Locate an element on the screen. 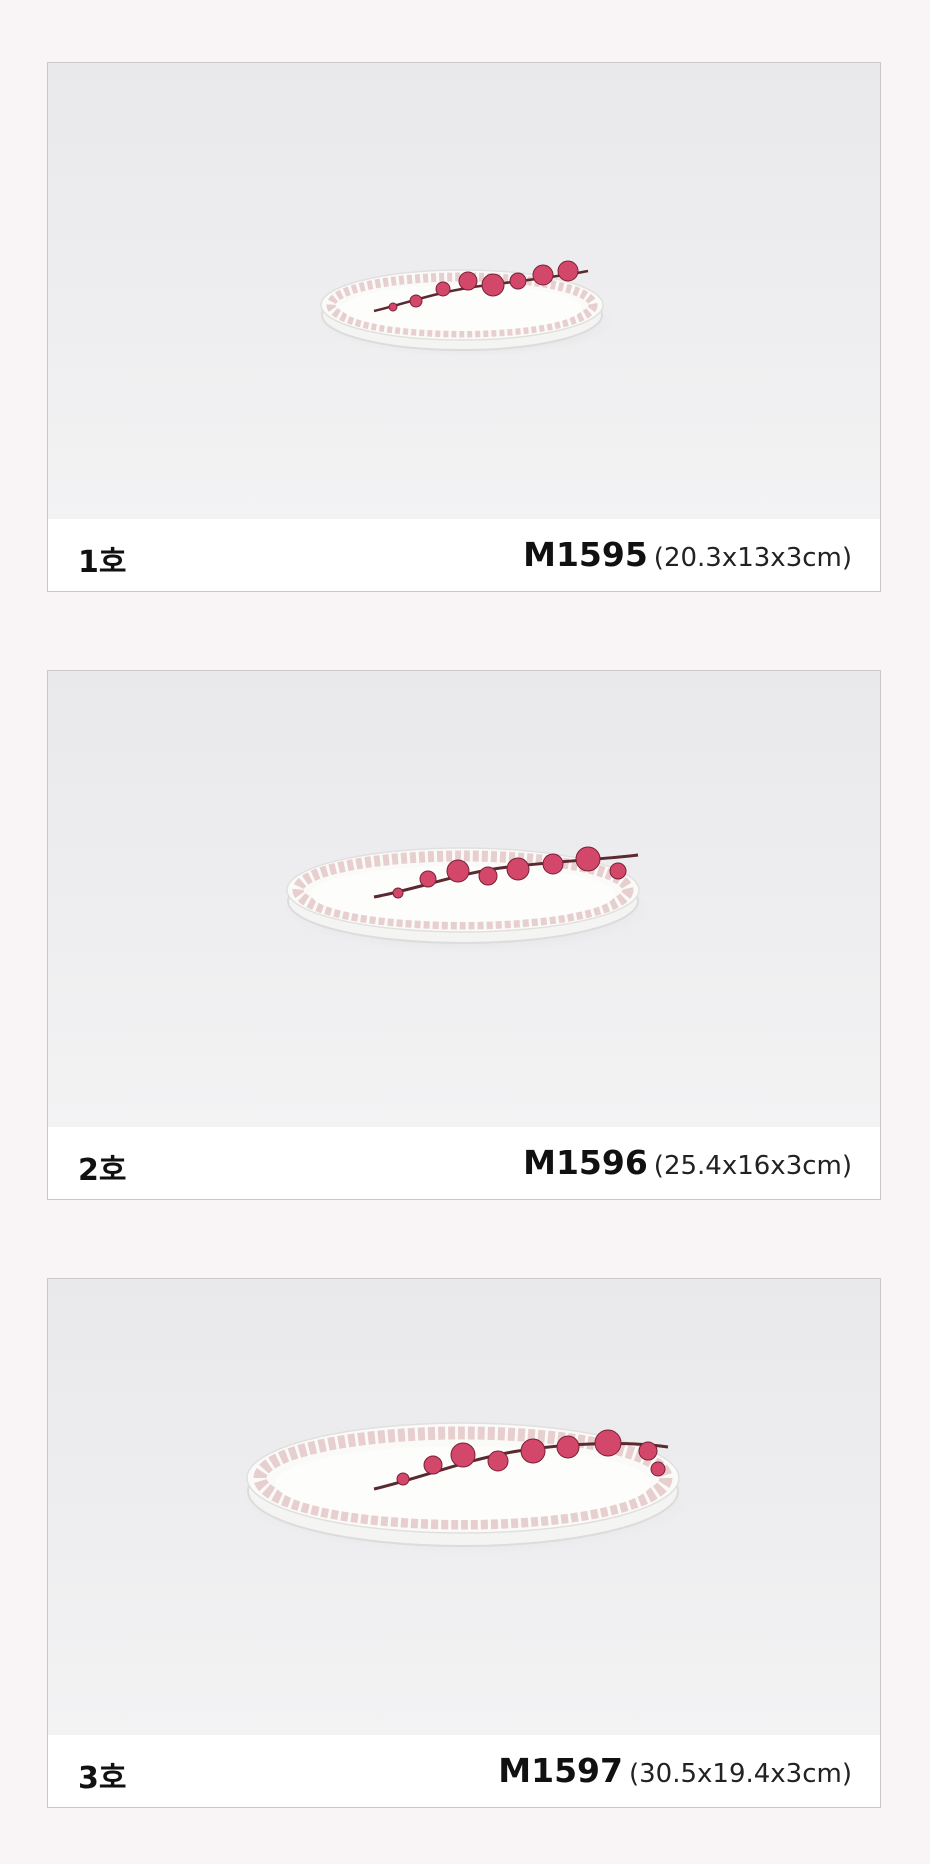 This screenshot has width=930, height=1864. product-caption-1: 1호 M1595 (20.3x13x3cm) is located at coordinates (464, 555).